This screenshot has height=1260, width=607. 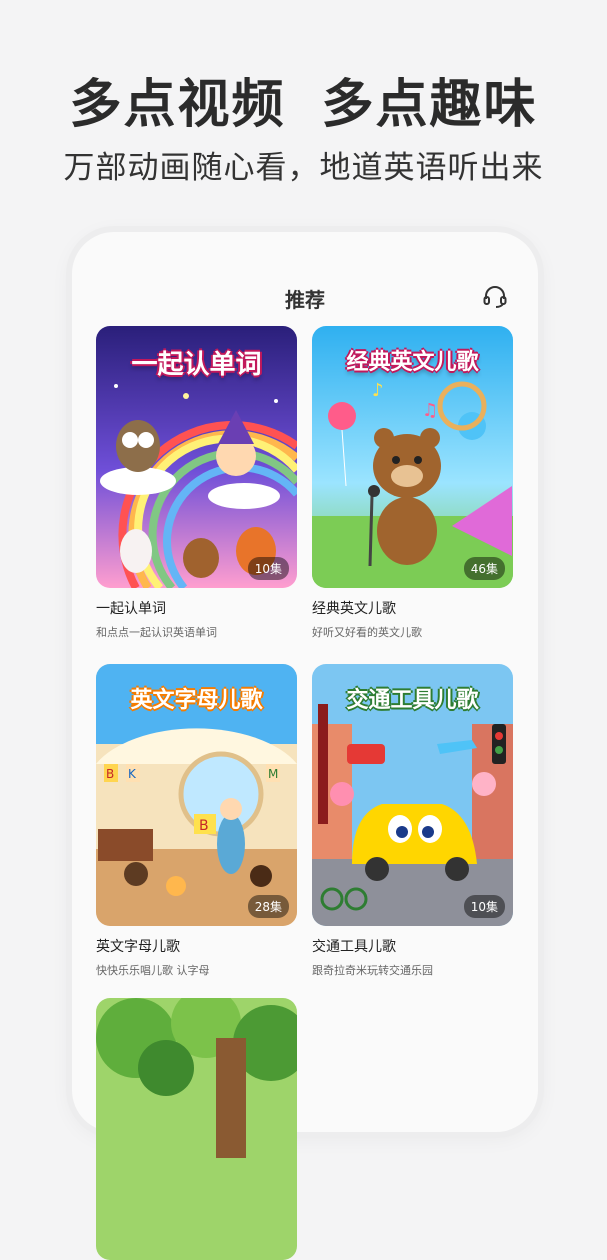 I want to click on thumbnail-title: 经典英文儿歌, so click(x=412, y=362).